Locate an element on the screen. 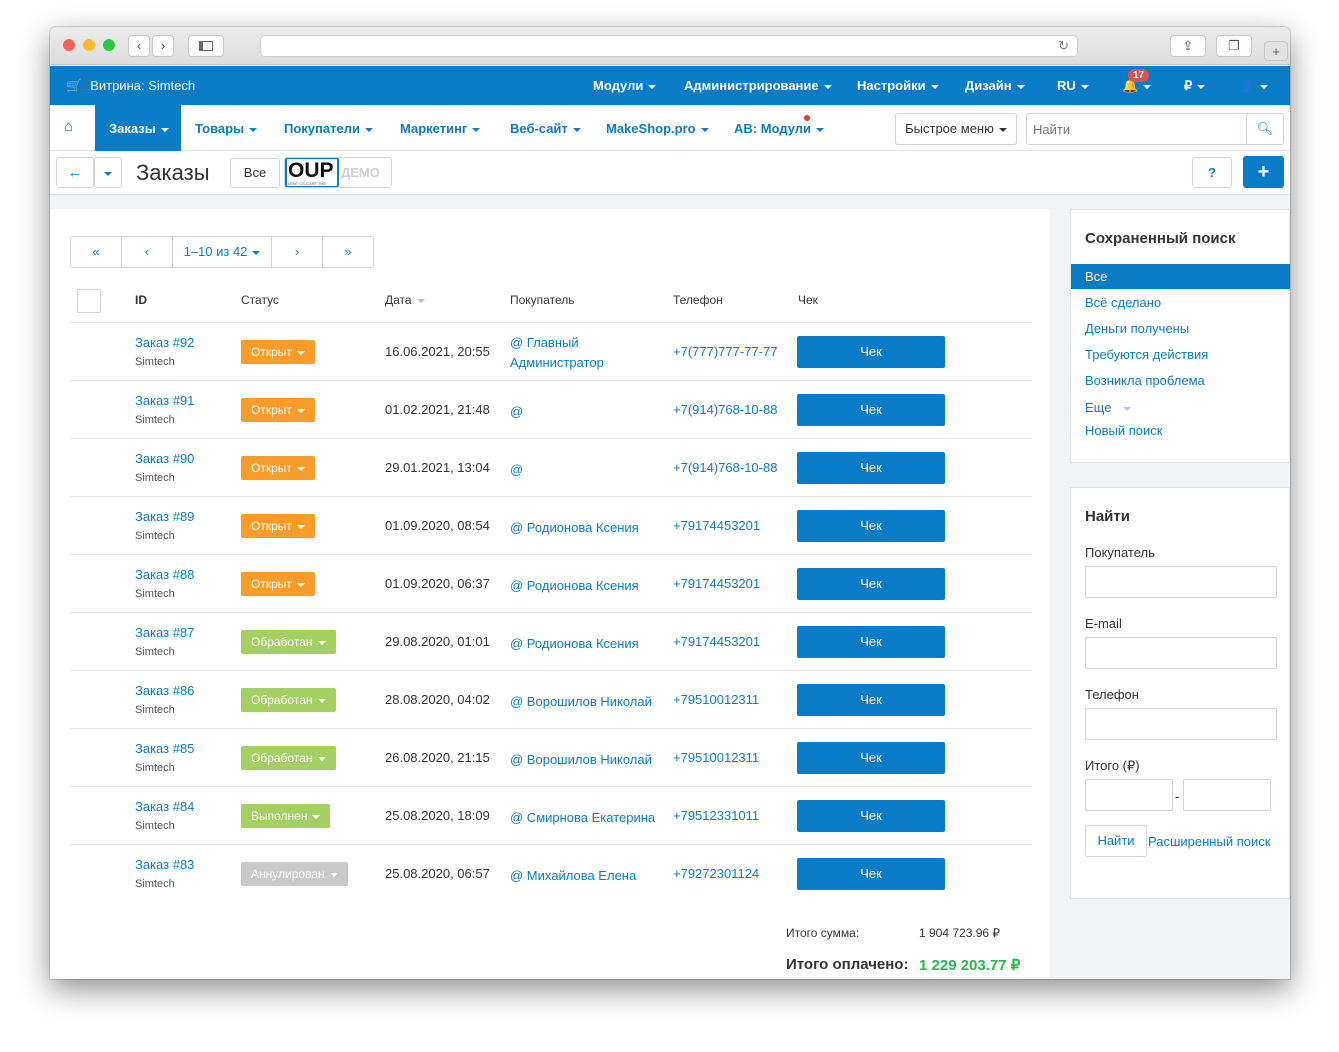  user-menu: 👤 is located at coordinates (1254, 86).